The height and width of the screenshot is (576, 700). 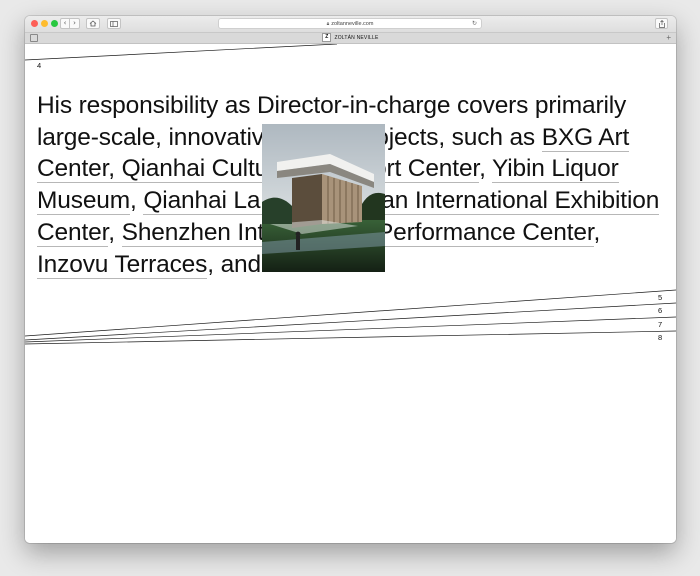 I want to click on reload-icon: ↻, so click(x=474, y=24).